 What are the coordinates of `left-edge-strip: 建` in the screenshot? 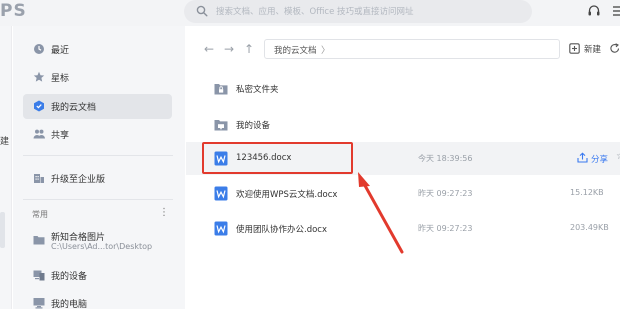 It's located at (6, 167).